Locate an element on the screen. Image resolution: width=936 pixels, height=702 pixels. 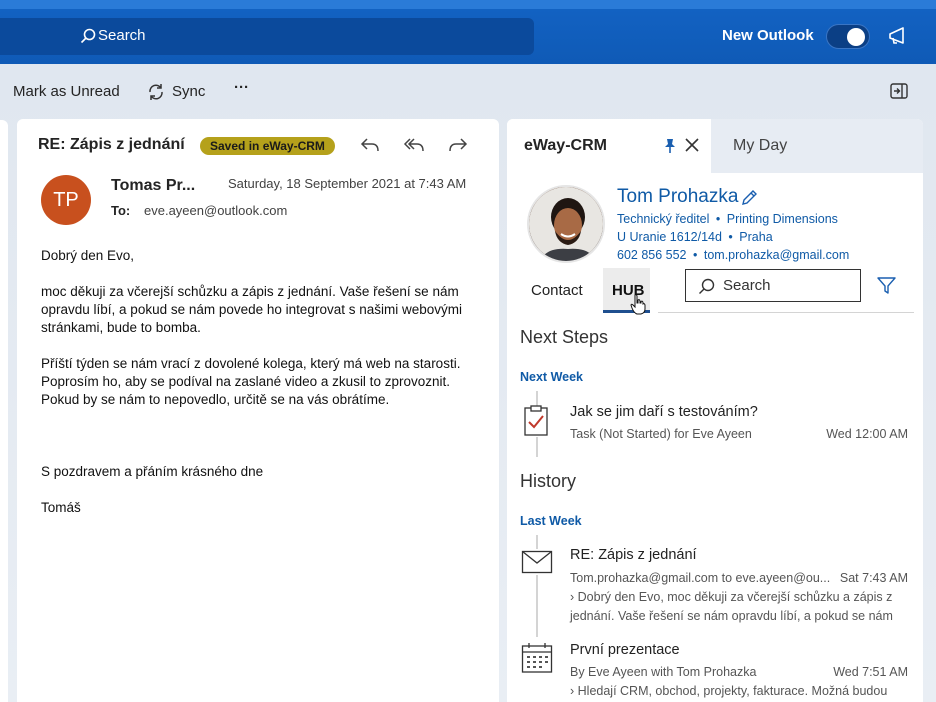
hub-search-input: Search is located at coordinates (773, 285).